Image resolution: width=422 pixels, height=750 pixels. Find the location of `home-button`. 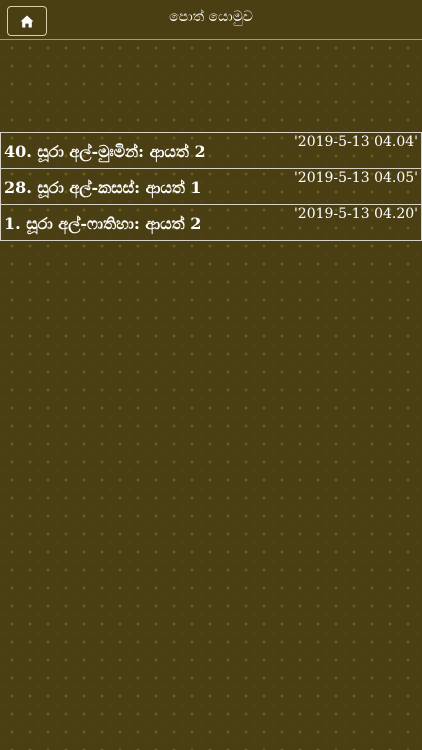

home-button is located at coordinates (27, 21).